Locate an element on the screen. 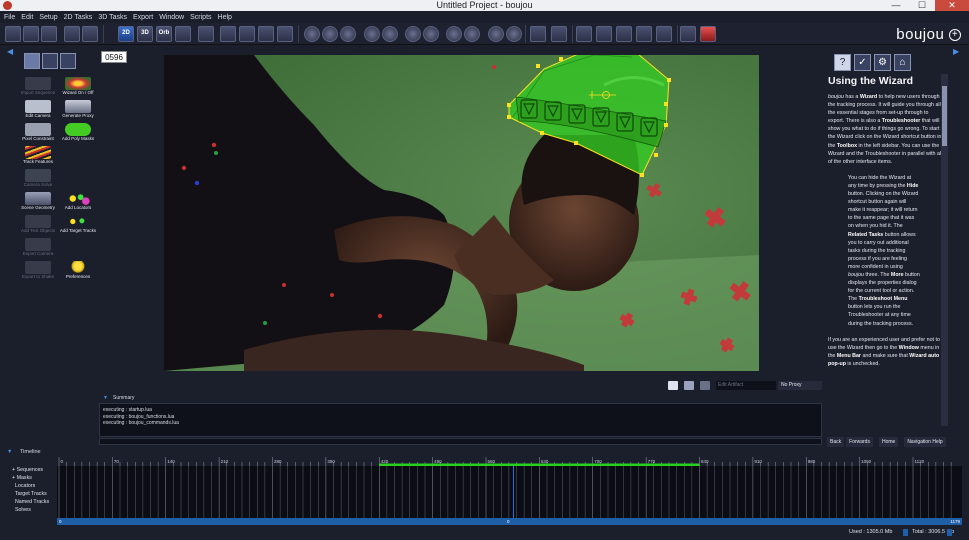 This screenshot has height=540, width=969. tool-generate-proxy: Generate Proxy is located at coordinates (78, 111).